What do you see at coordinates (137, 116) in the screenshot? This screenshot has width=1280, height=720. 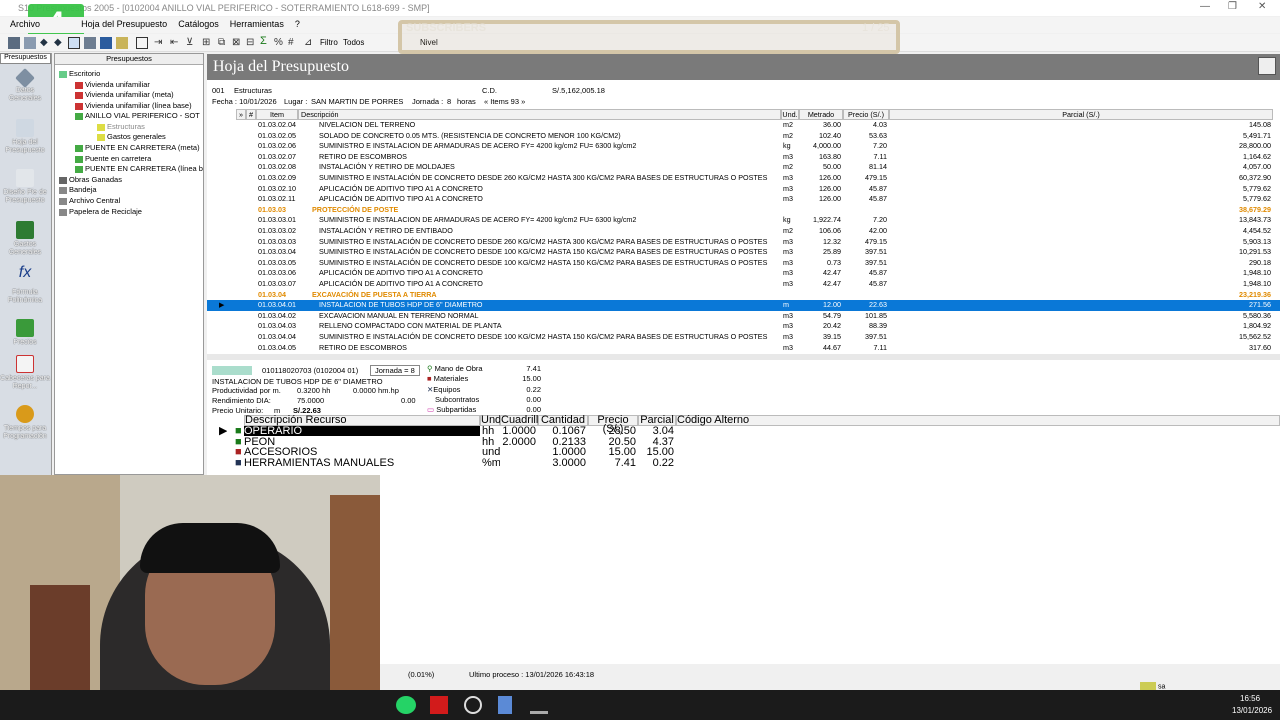 I see `tree-node-anillo: ANILLO VIAL PERIFERICO - SOT` at bounding box center [137, 116].